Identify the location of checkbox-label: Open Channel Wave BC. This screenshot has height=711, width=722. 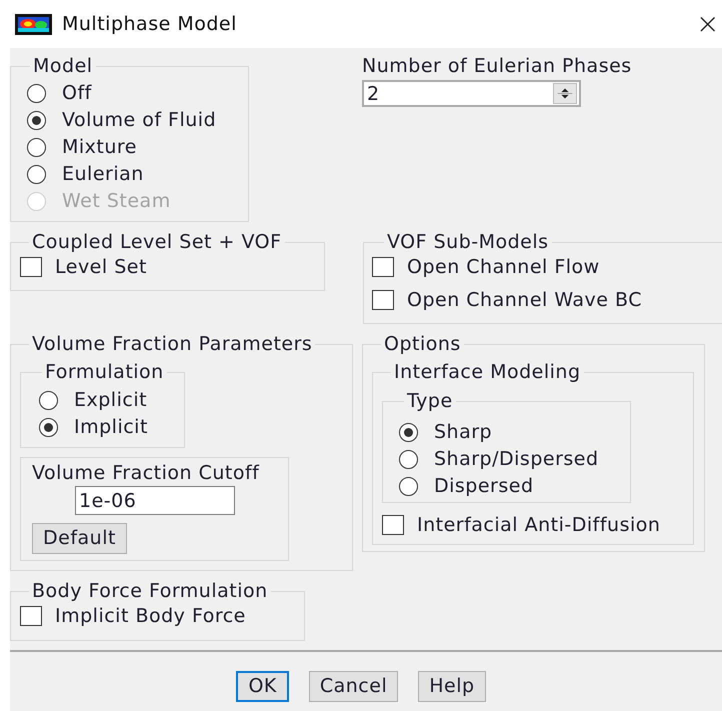
(524, 300).